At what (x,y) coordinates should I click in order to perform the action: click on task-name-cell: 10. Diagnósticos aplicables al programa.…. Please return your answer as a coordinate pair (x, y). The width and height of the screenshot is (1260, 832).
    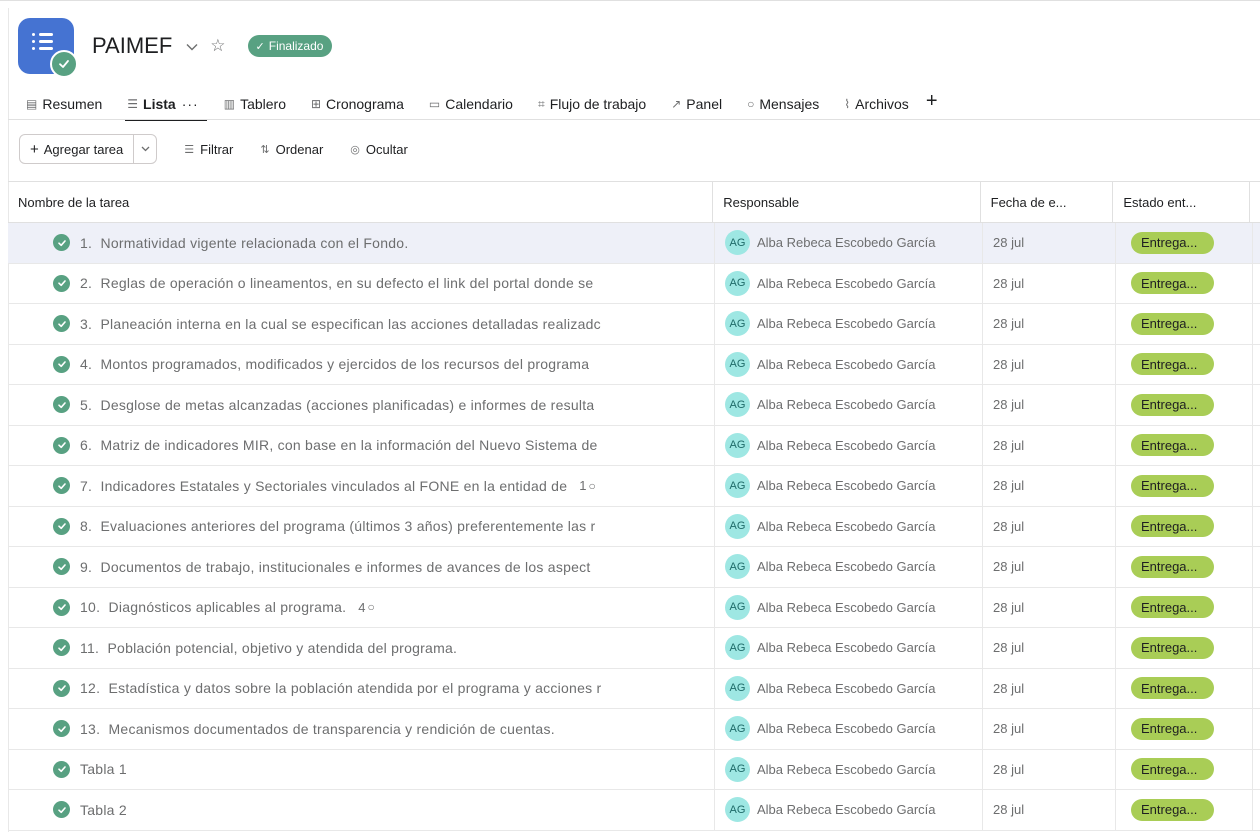
    Looking at the image, I should click on (361, 607).